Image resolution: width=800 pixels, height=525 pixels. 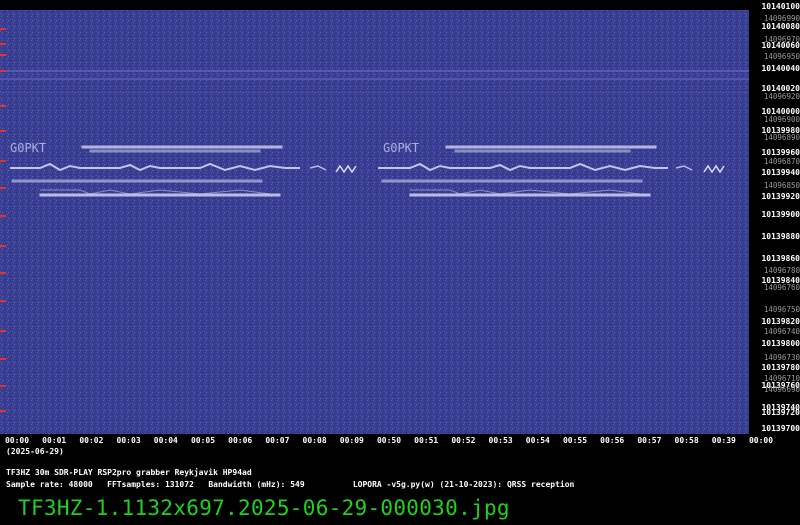 What do you see at coordinates (780, 258) in the screenshot?
I see `frequency-tick-label: 10139860` at bounding box center [780, 258].